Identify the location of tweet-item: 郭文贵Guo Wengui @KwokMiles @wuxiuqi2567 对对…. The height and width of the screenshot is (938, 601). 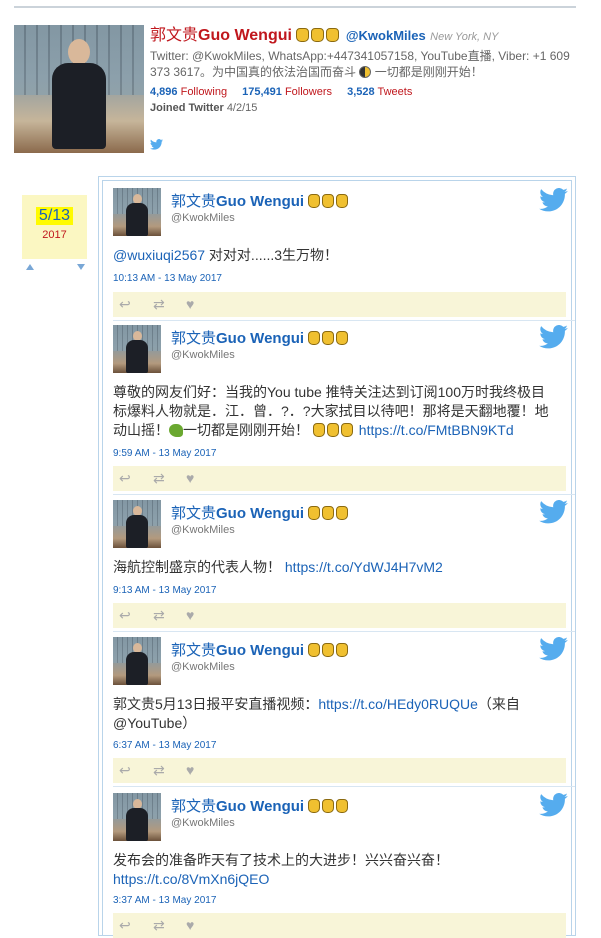
(344, 254).